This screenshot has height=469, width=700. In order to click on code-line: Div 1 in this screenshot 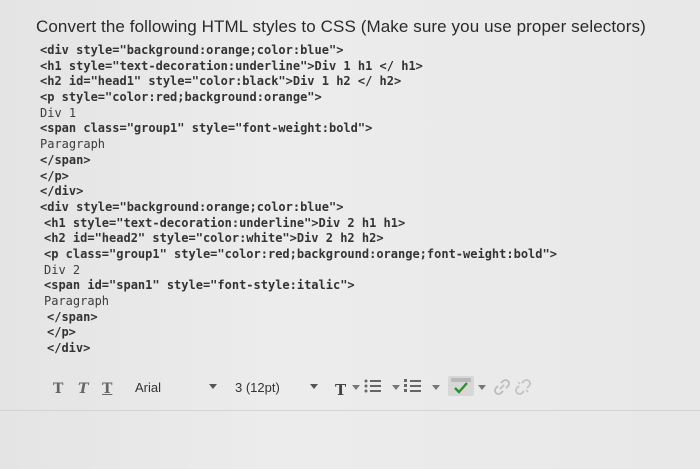, I will do `click(58, 112)`.